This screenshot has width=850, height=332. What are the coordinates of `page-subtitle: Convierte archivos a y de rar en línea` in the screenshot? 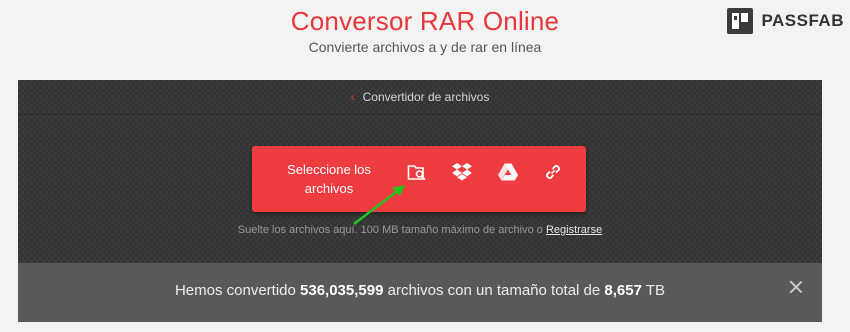 It's located at (425, 47).